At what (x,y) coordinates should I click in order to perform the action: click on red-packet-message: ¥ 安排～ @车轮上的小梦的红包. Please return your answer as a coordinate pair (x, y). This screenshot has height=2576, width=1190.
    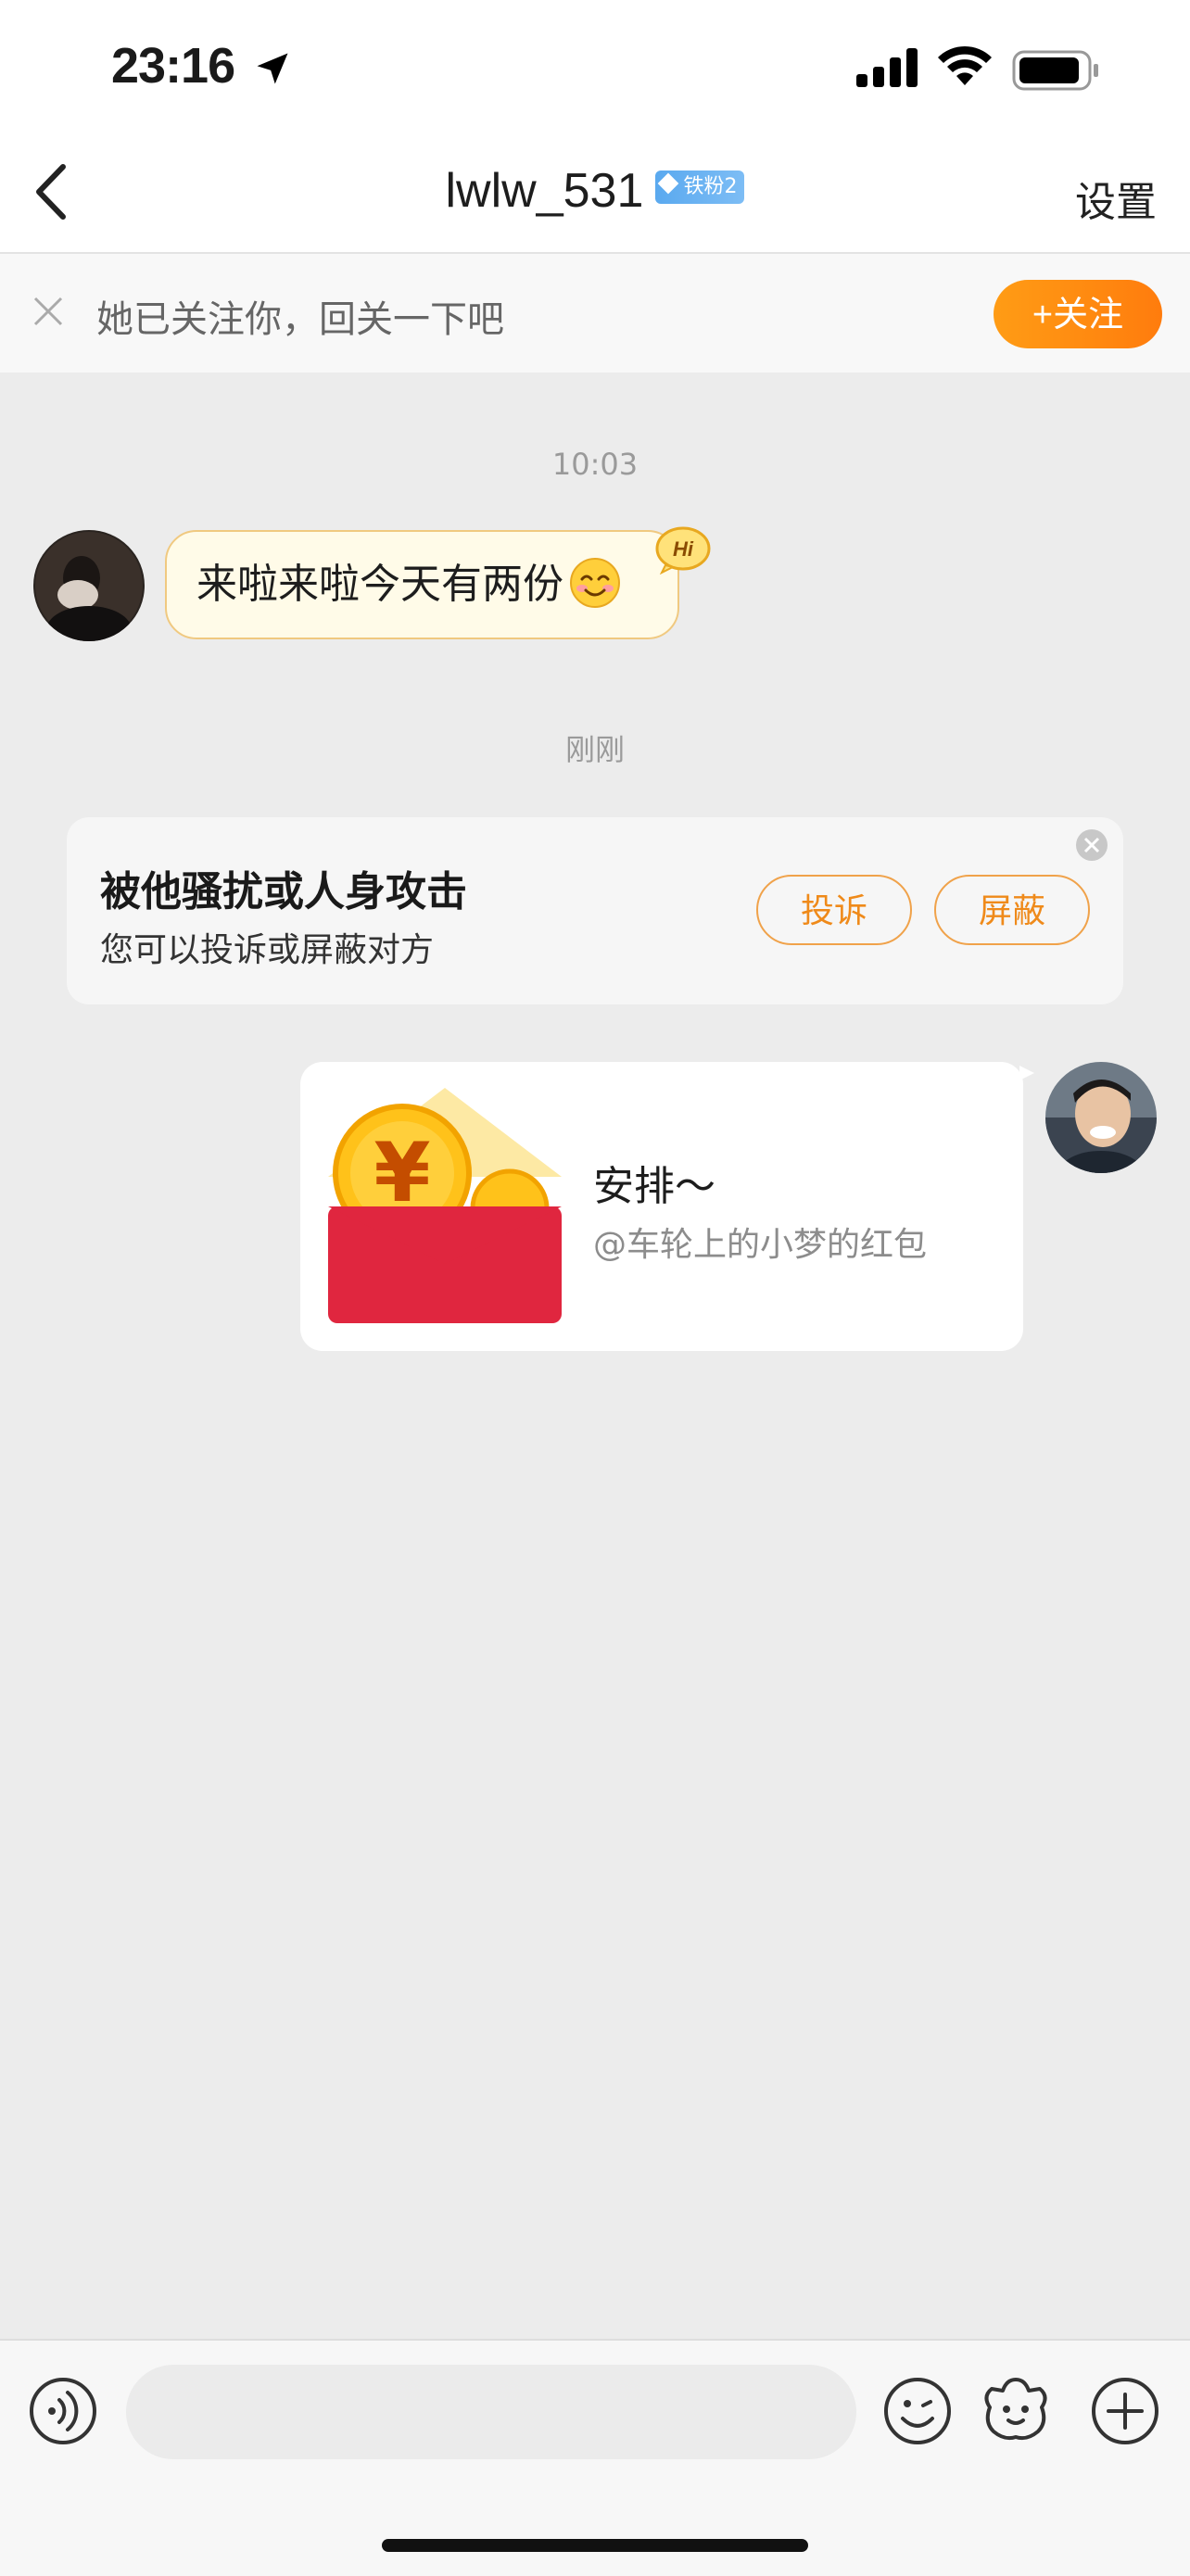
    Looking at the image, I should click on (661, 1206).